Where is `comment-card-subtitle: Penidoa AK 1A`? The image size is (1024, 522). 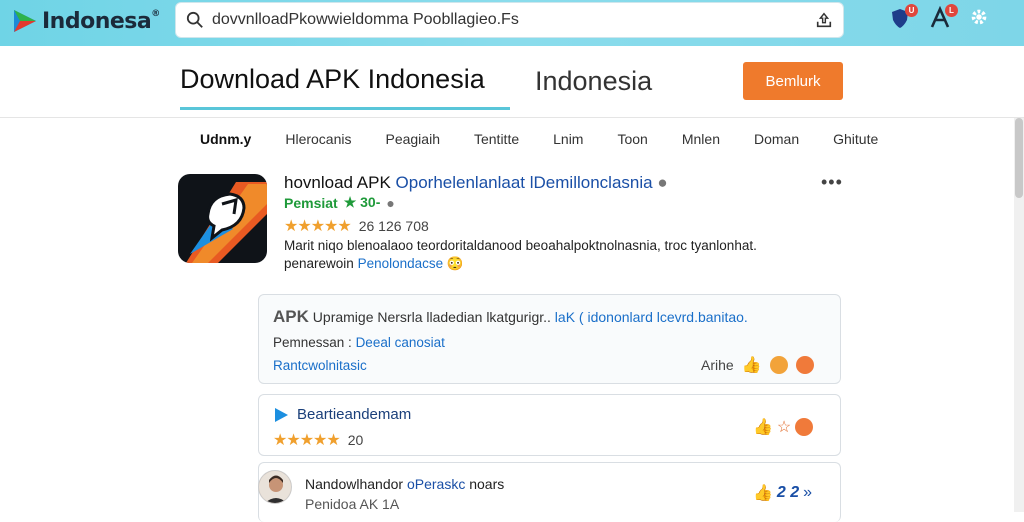 comment-card-subtitle: Penidoa AK 1A is located at coordinates (352, 504).